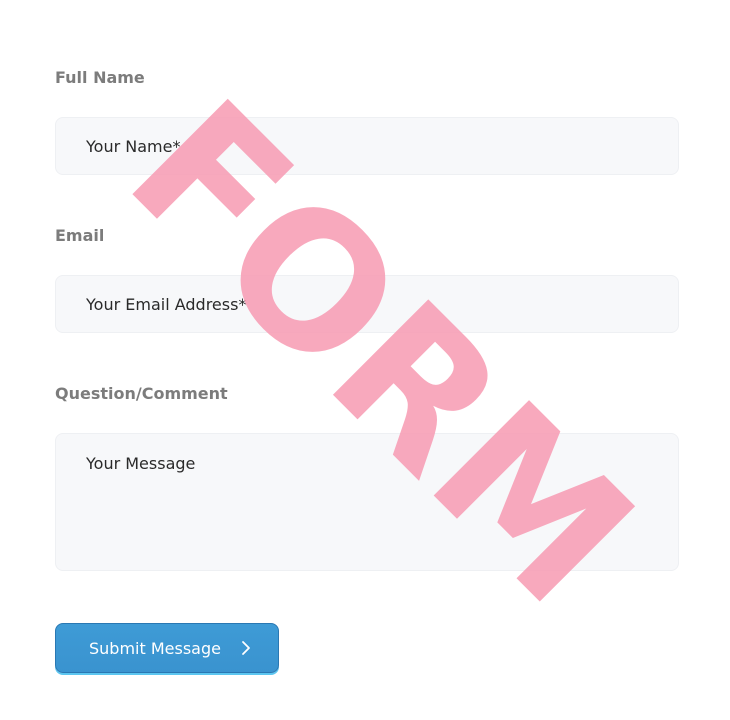 This screenshot has height=720, width=730. Describe the element at coordinates (100, 77) in the screenshot. I see `full-name-label: Full Name` at that location.